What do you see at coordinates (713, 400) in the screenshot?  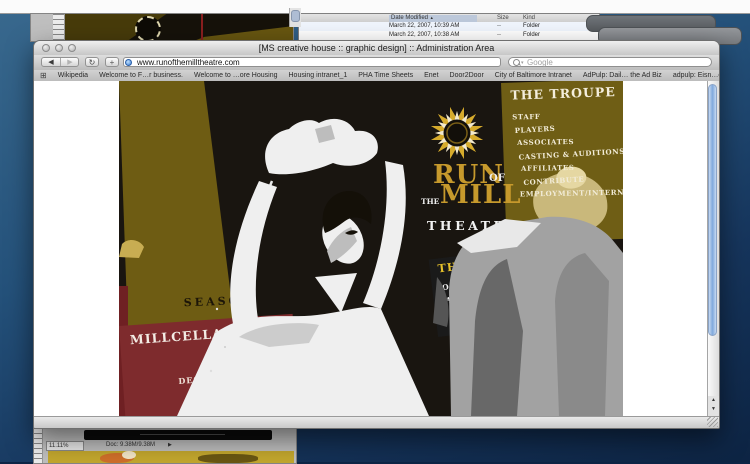 I see `scroll-up-icon: ▲` at bounding box center [713, 400].